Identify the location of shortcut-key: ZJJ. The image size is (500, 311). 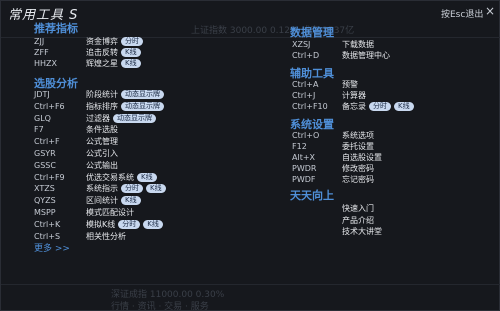
(39, 41).